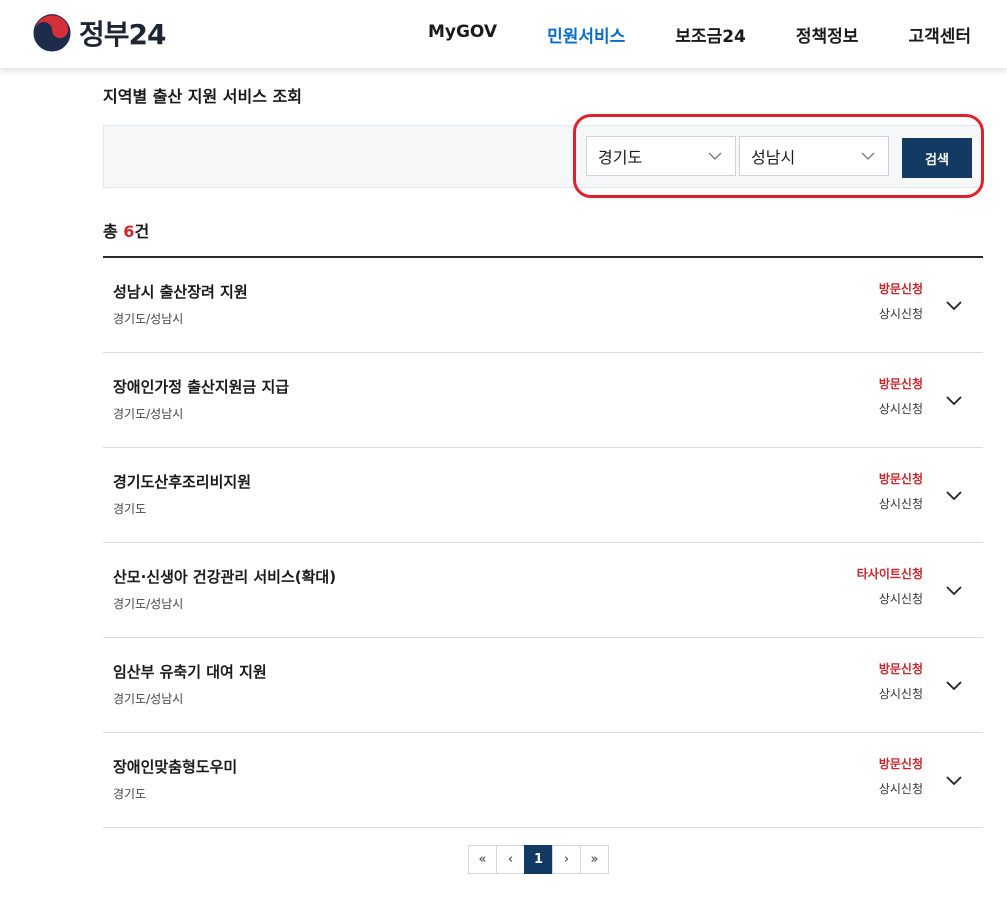 Image resolution: width=1007 pixels, height=905 pixels. What do you see at coordinates (142, 231) in the screenshot?
I see `result-count-suffix: 건` at bounding box center [142, 231].